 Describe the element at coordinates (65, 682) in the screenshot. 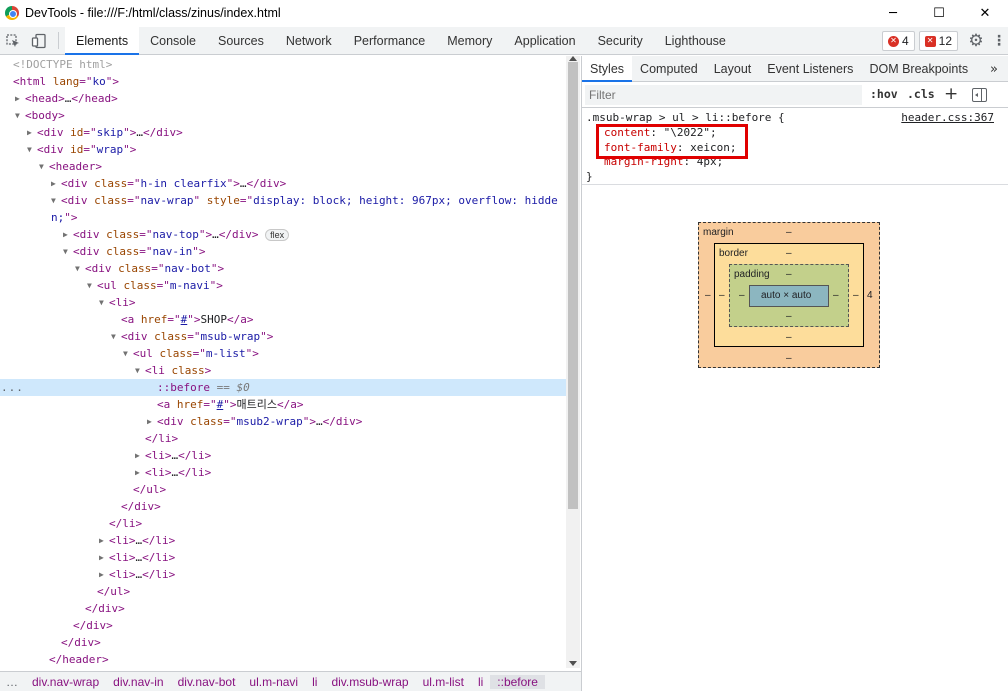

I see `breadcrumb-item: div.nav-wrap` at that location.